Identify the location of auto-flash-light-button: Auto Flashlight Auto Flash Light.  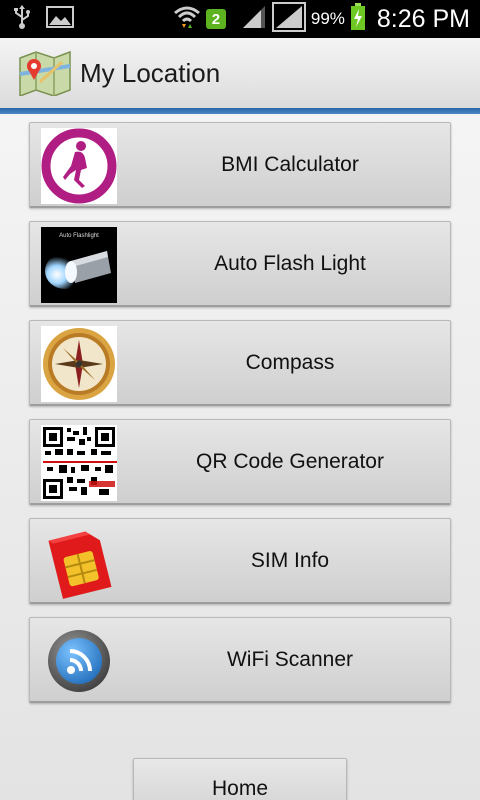
(240, 264).